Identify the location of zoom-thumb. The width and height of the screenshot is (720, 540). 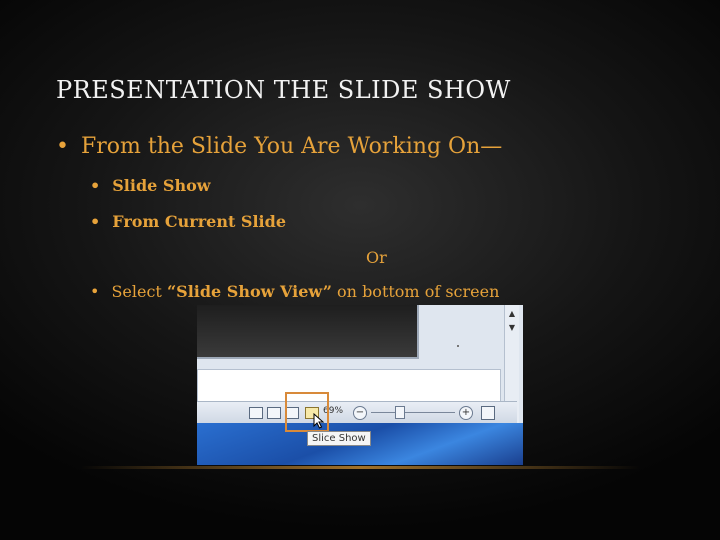
(400, 412).